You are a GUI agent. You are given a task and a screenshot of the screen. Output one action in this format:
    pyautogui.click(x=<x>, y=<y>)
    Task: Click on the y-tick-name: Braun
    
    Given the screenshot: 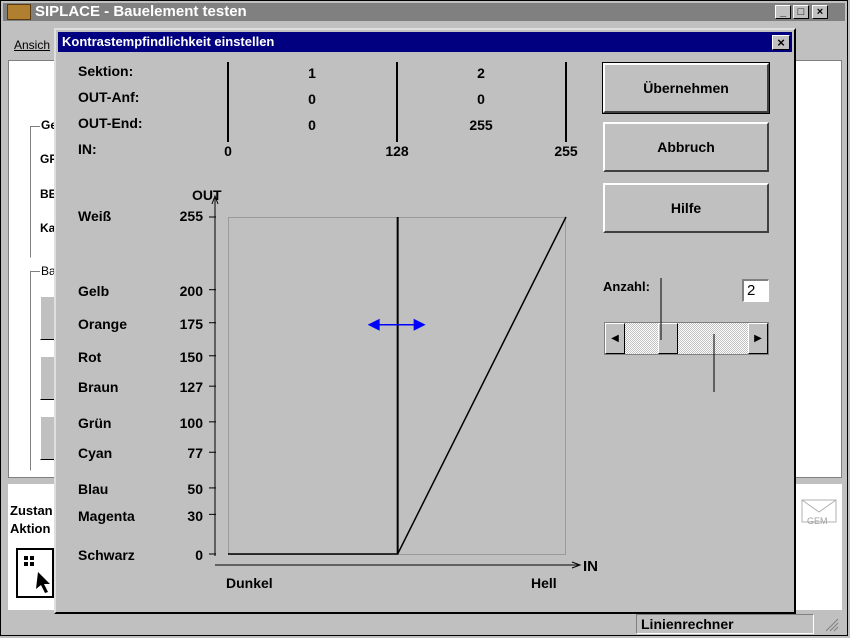 What is the action you would take?
    pyautogui.click(x=98, y=387)
    